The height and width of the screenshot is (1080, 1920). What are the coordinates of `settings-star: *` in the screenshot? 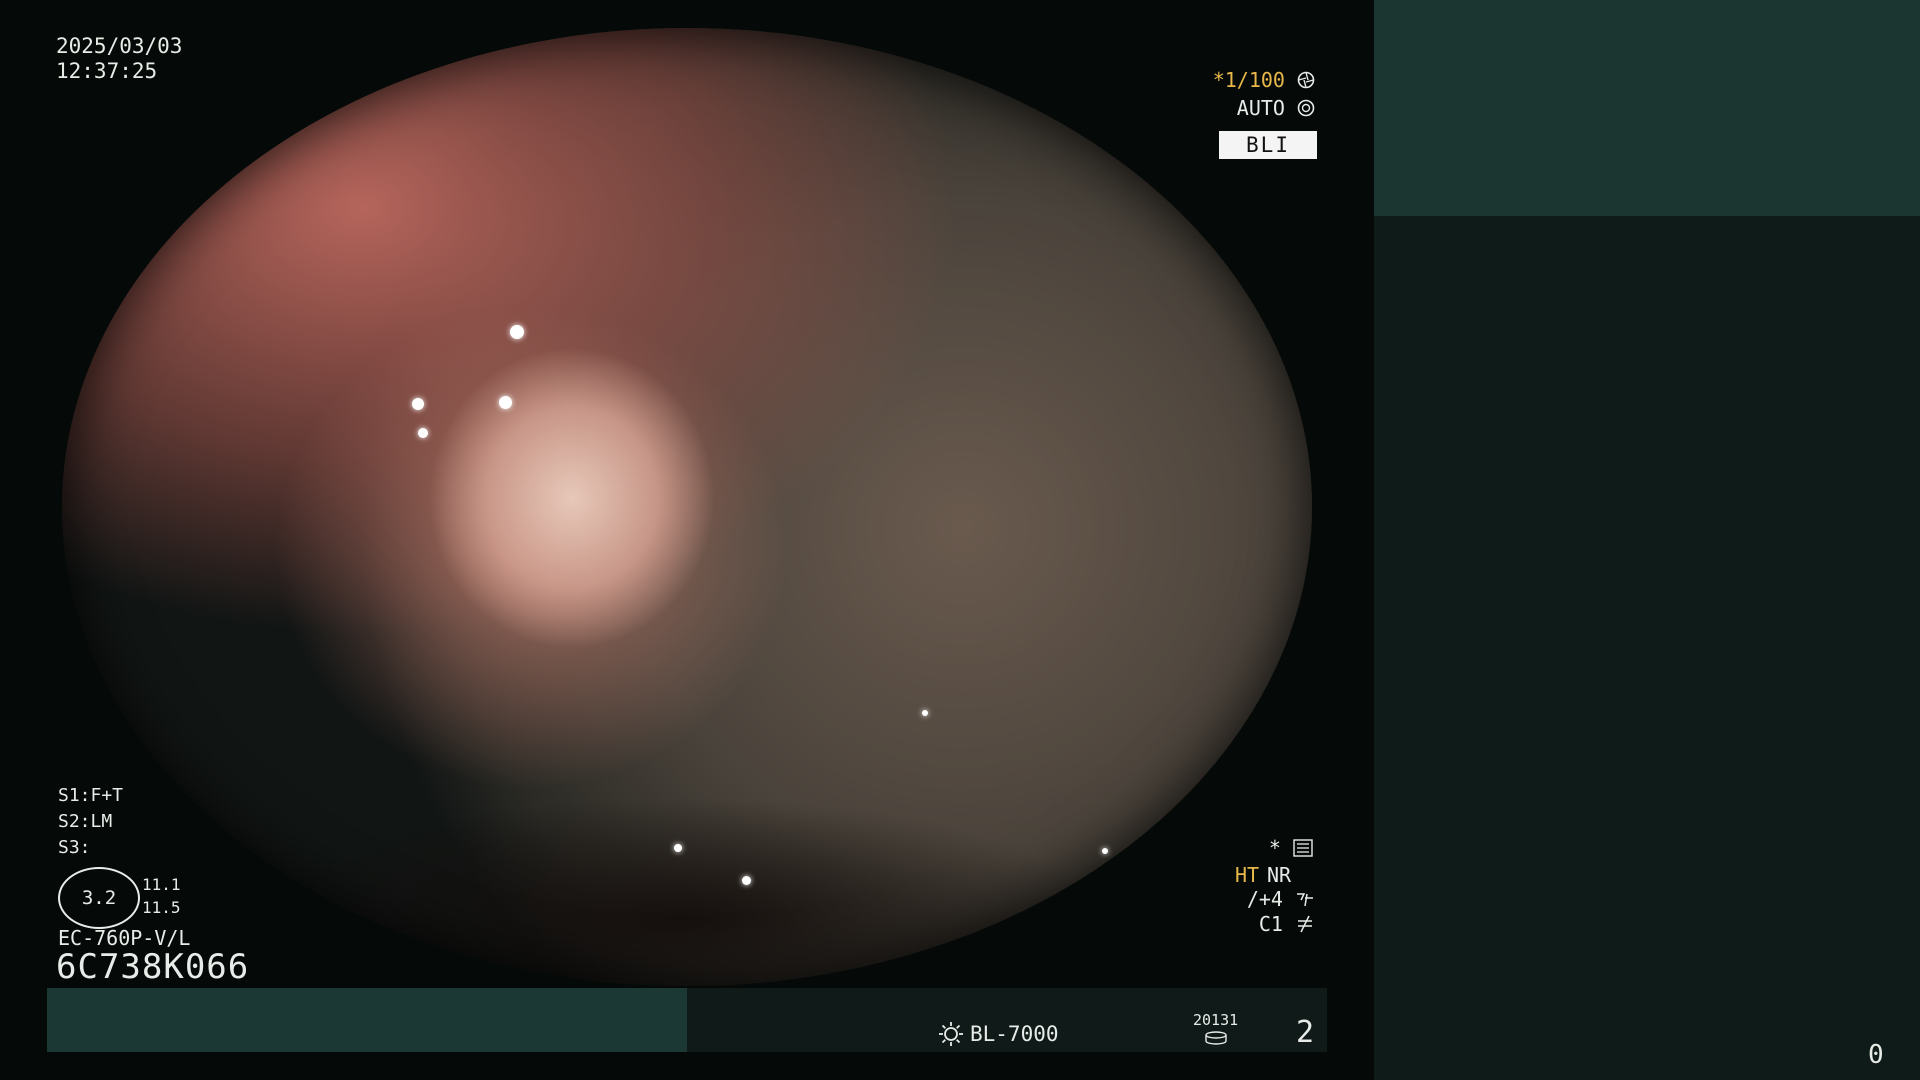 It's located at (1274, 848).